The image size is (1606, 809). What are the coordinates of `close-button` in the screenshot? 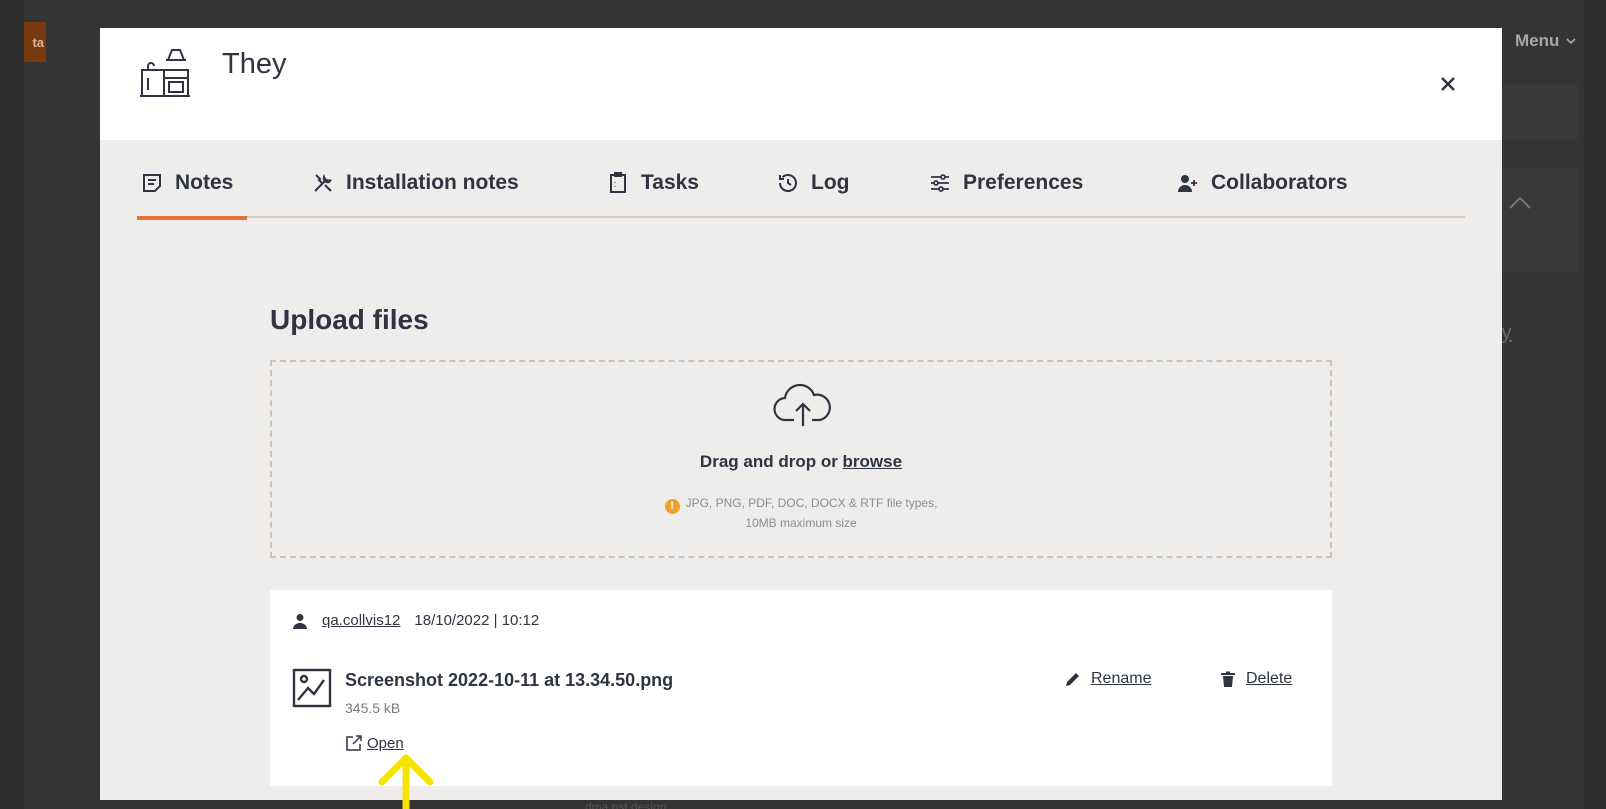 It's located at (1448, 84).